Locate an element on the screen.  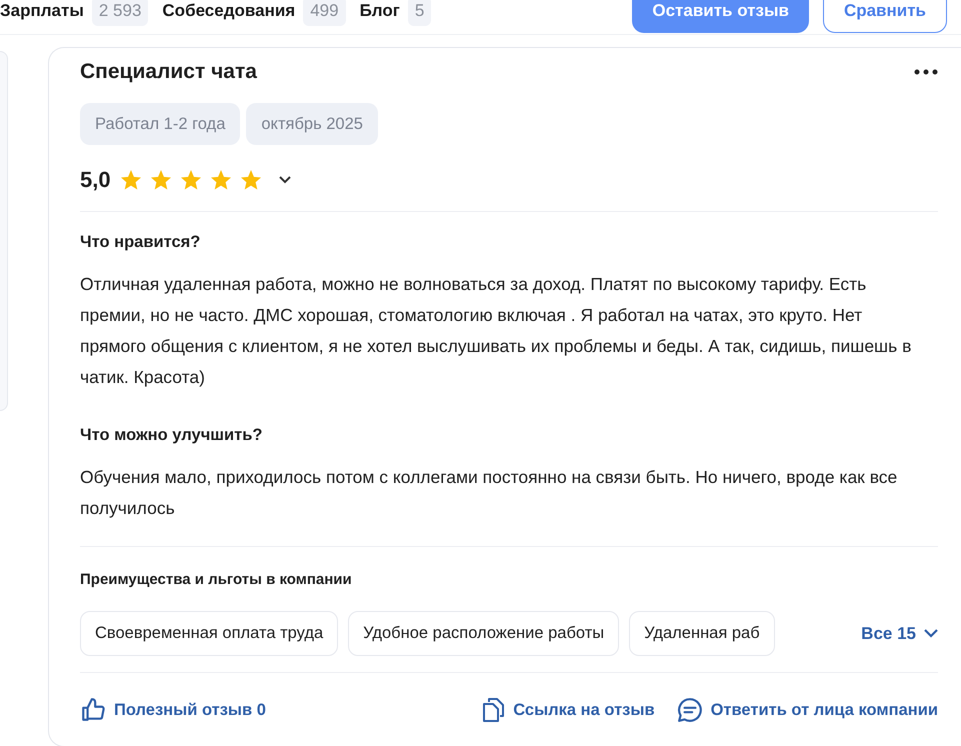
nav-link: Блог is located at coordinates (380, 12).